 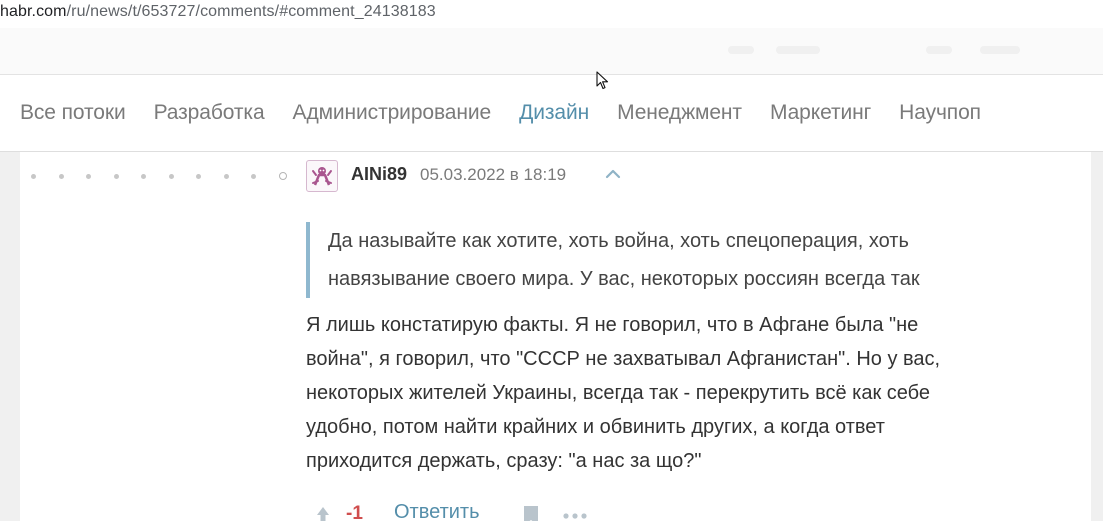 I want to click on url-host: habr.com, so click(x=33, y=11).